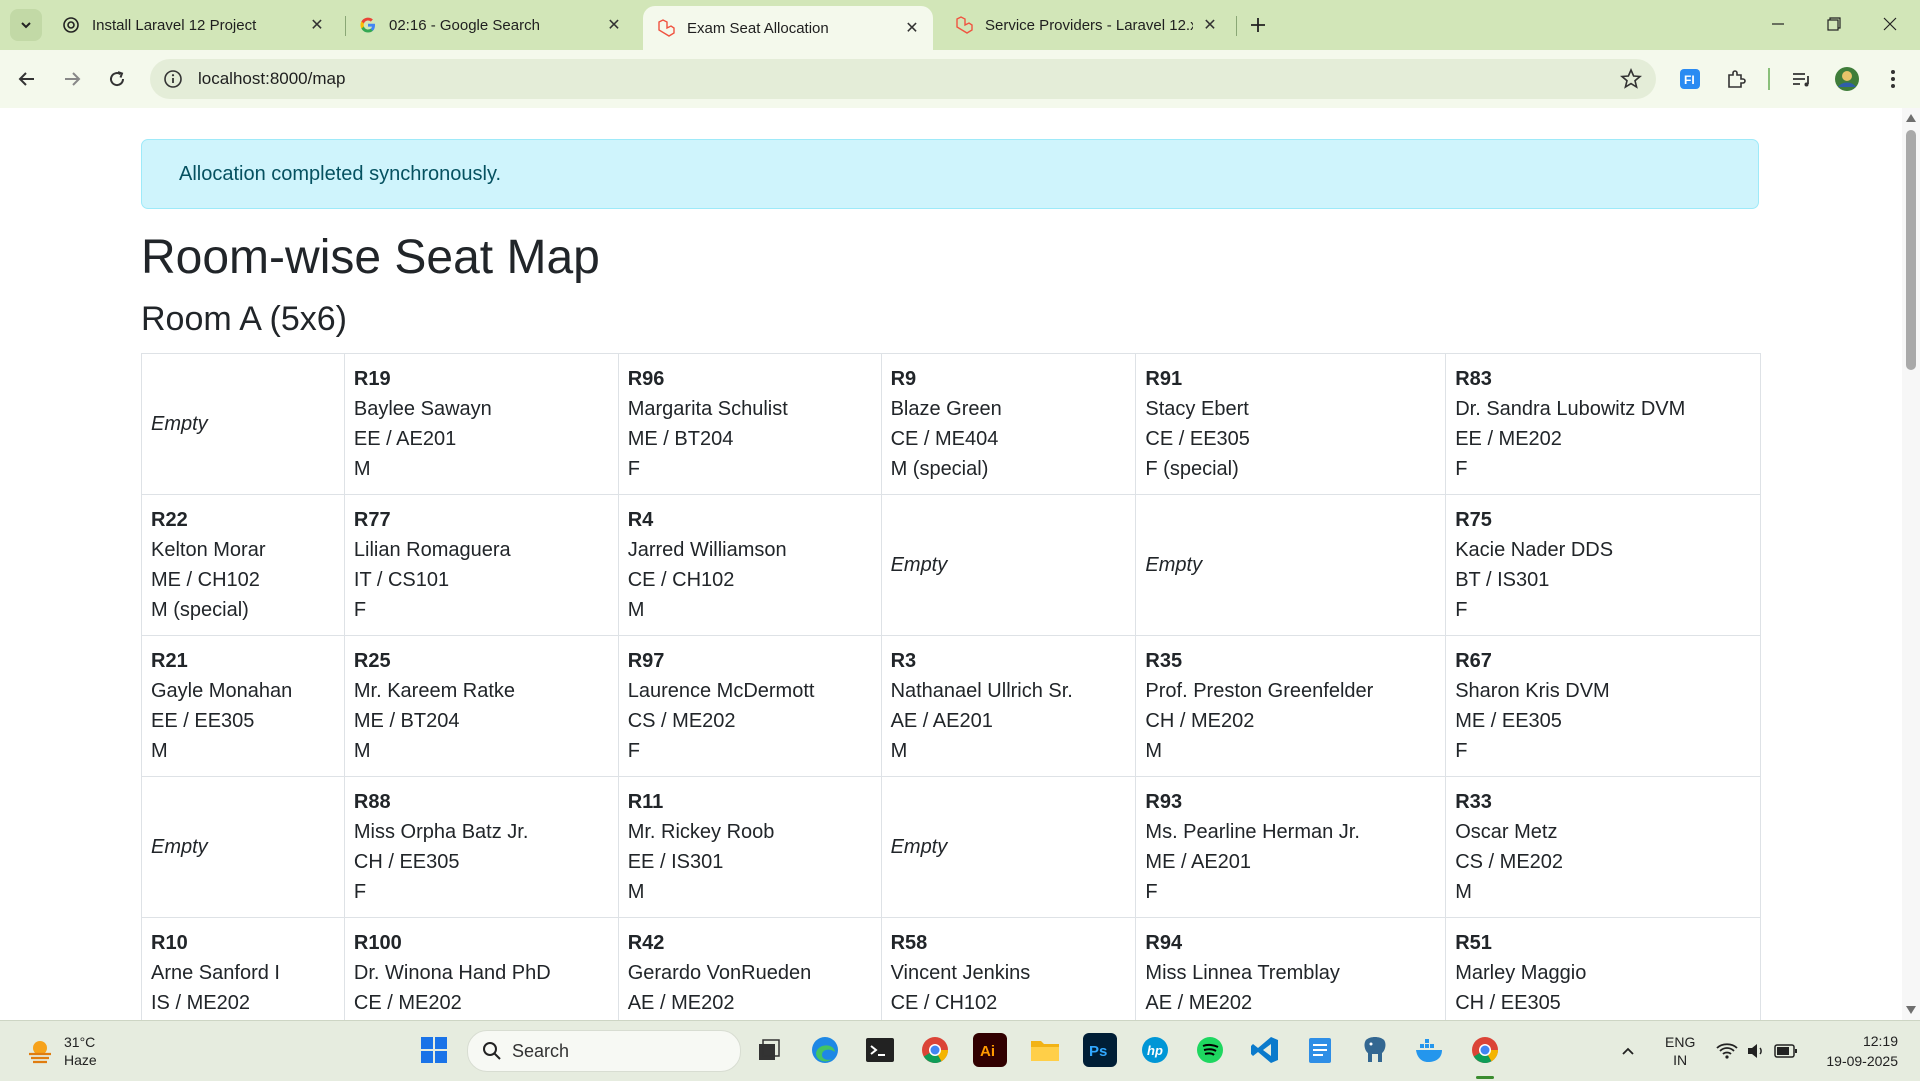 This screenshot has height=1081, width=1920. I want to click on edge-icon, so click(825, 1050).